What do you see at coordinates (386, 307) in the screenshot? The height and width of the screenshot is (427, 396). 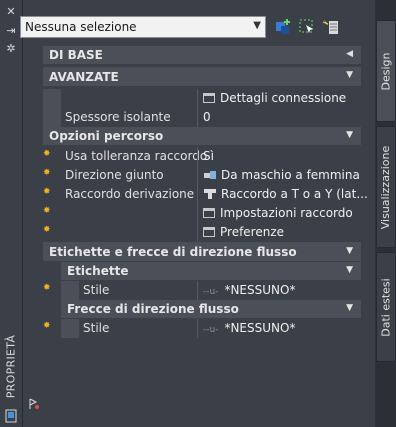 I see `tab-dati-estesi: Dati estesi` at bounding box center [386, 307].